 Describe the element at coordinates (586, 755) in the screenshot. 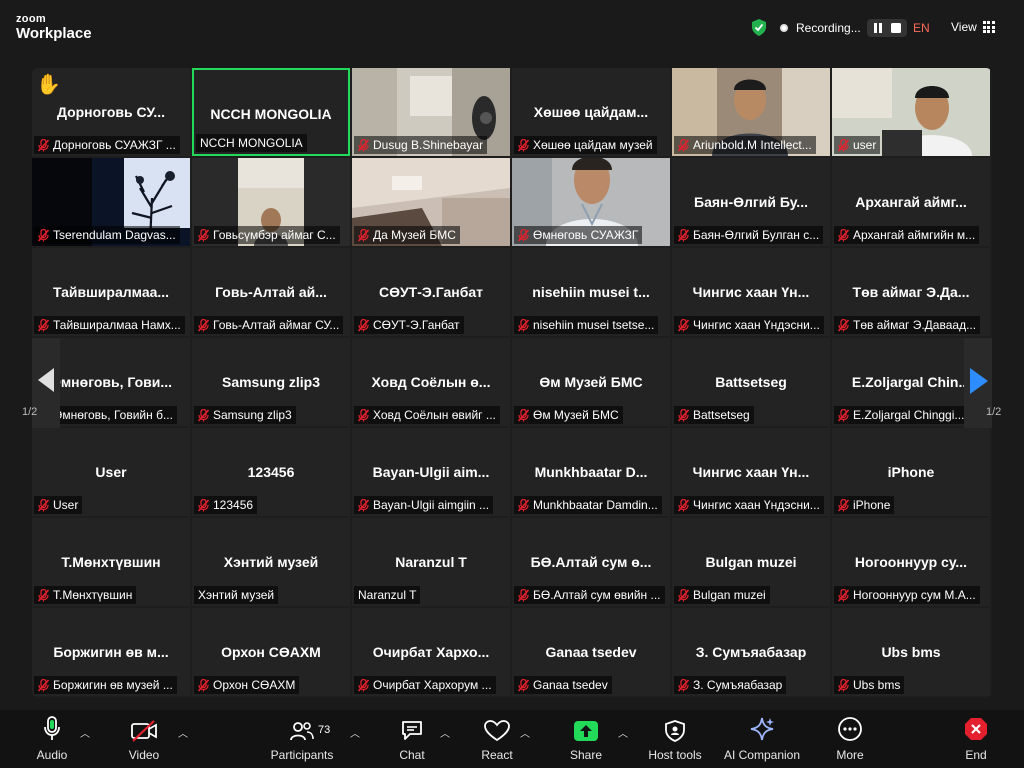

I see `share-label: Share` at that location.